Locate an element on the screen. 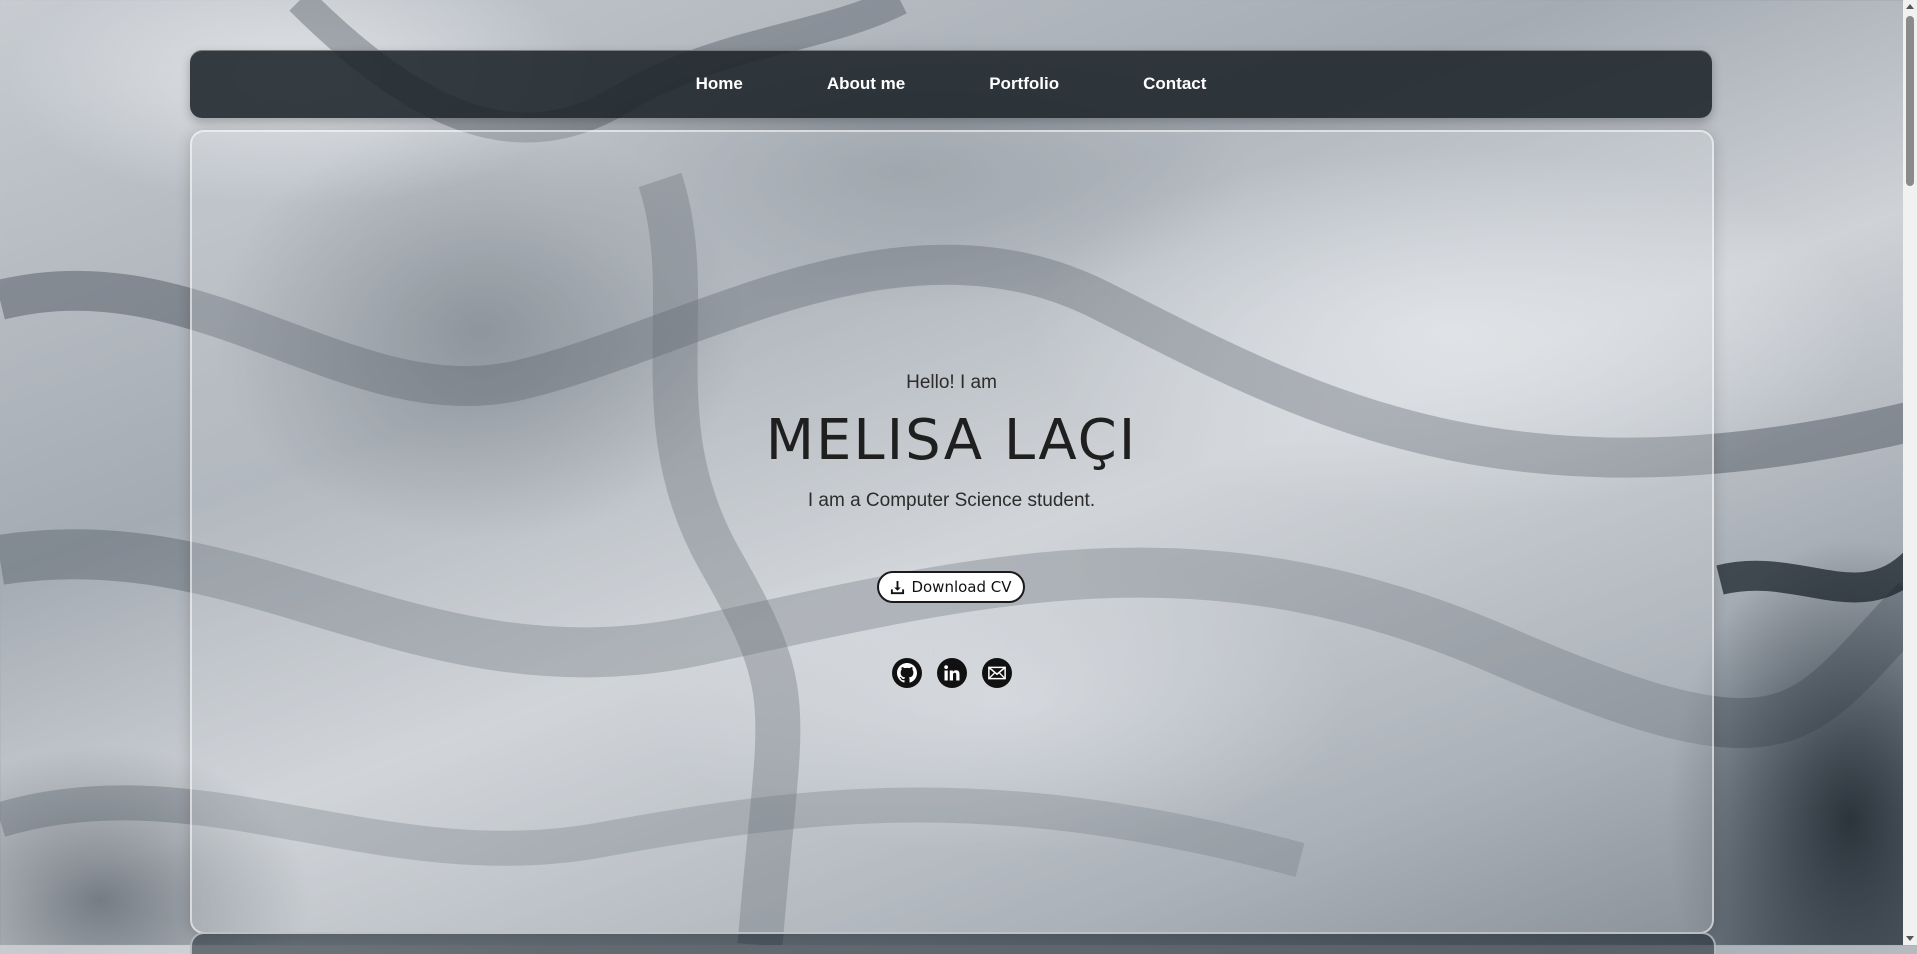  mail-icon is located at coordinates (997, 673).